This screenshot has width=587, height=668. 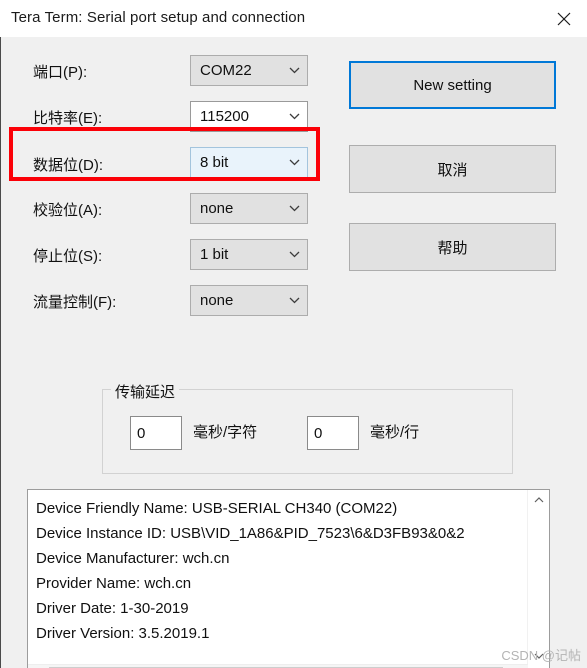 What do you see at coordinates (145, 391) in the screenshot?
I see `transmit-delay-group-title: 传输延迟` at bounding box center [145, 391].